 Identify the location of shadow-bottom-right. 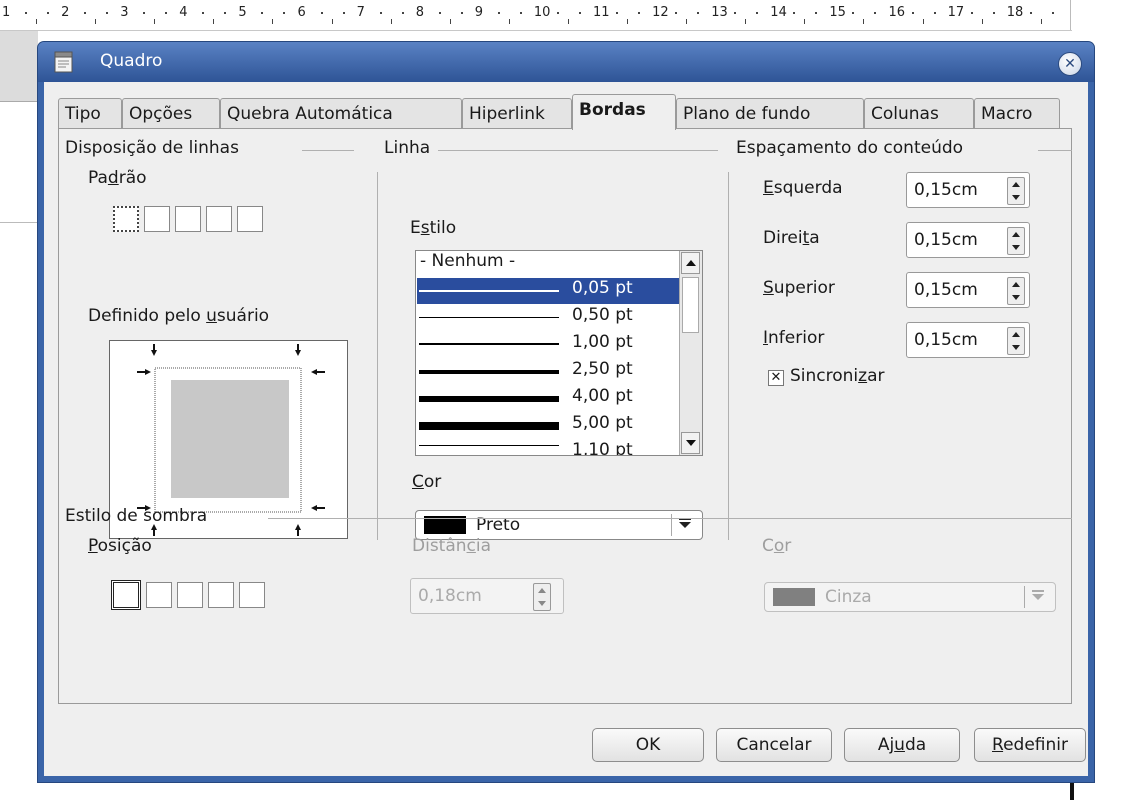
(159, 595).